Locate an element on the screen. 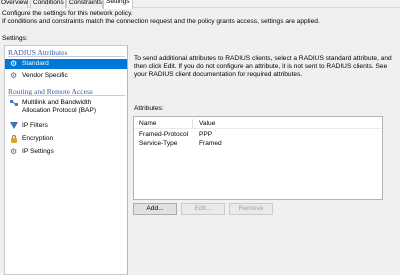  attribute-name: Service-Type is located at coordinates (158, 143).